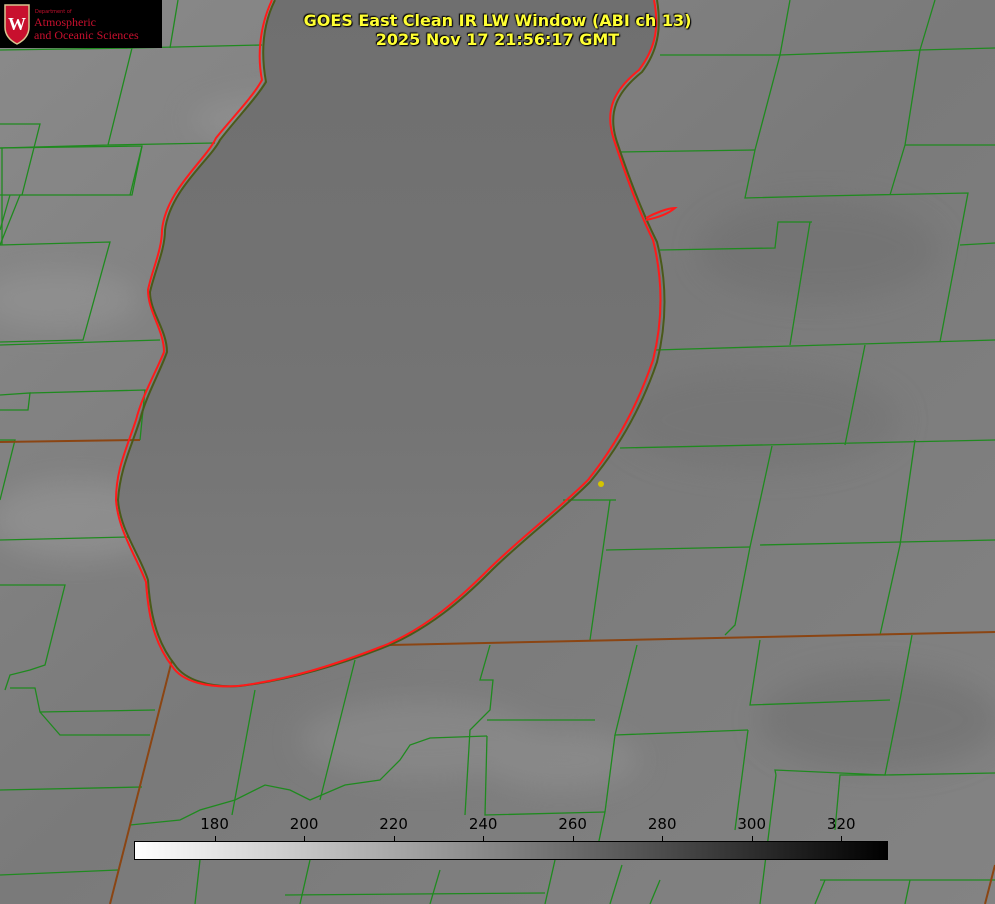 The height and width of the screenshot is (904, 995). I want to click on temperature-colorbar, so click(511, 850).